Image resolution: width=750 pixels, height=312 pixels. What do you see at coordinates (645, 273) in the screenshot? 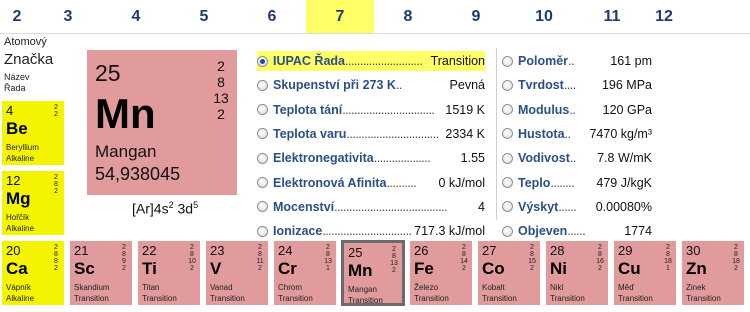
I see `element-tile-cu: 29 Cu Měď Transition 2 8 18 1` at bounding box center [645, 273].